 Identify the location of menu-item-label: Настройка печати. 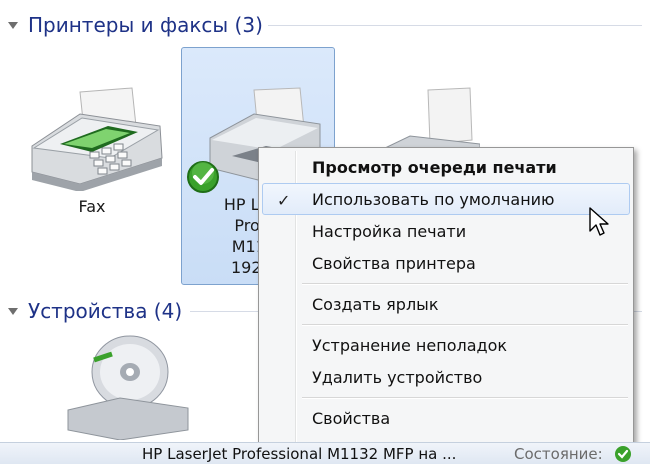
(389, 231).